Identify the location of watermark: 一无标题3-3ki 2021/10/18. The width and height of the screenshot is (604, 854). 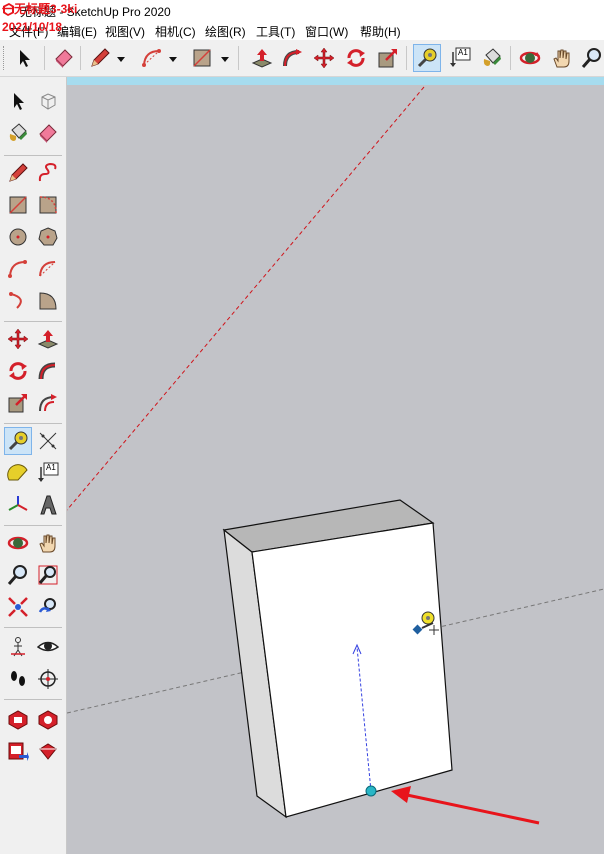
(39, 18).